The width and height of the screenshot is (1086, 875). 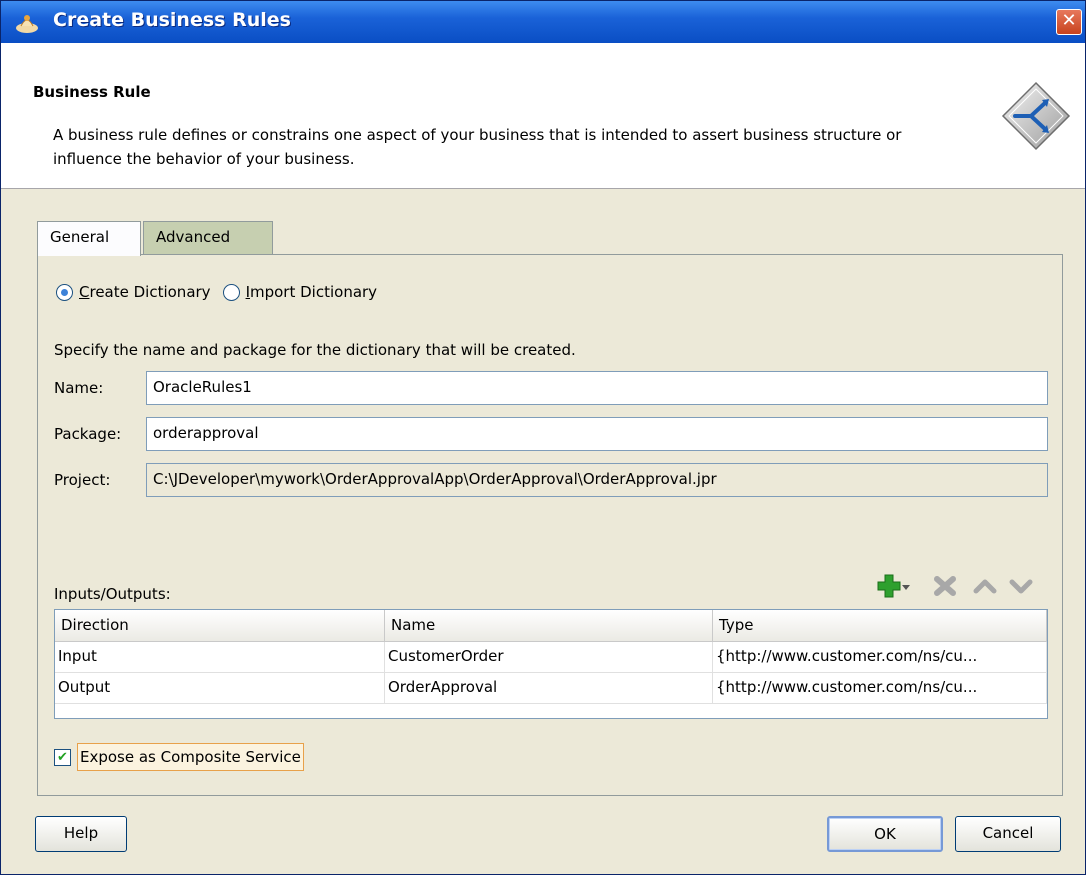 What do you see at coordinates (945, 586) in the screenshot?
I see `delete-icon` at bounding box center [945, 586].